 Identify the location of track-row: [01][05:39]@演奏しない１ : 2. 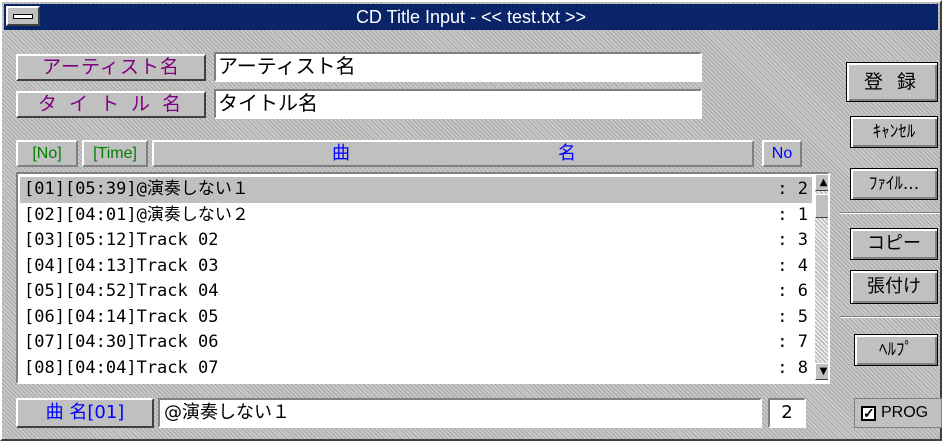
(416, 190).